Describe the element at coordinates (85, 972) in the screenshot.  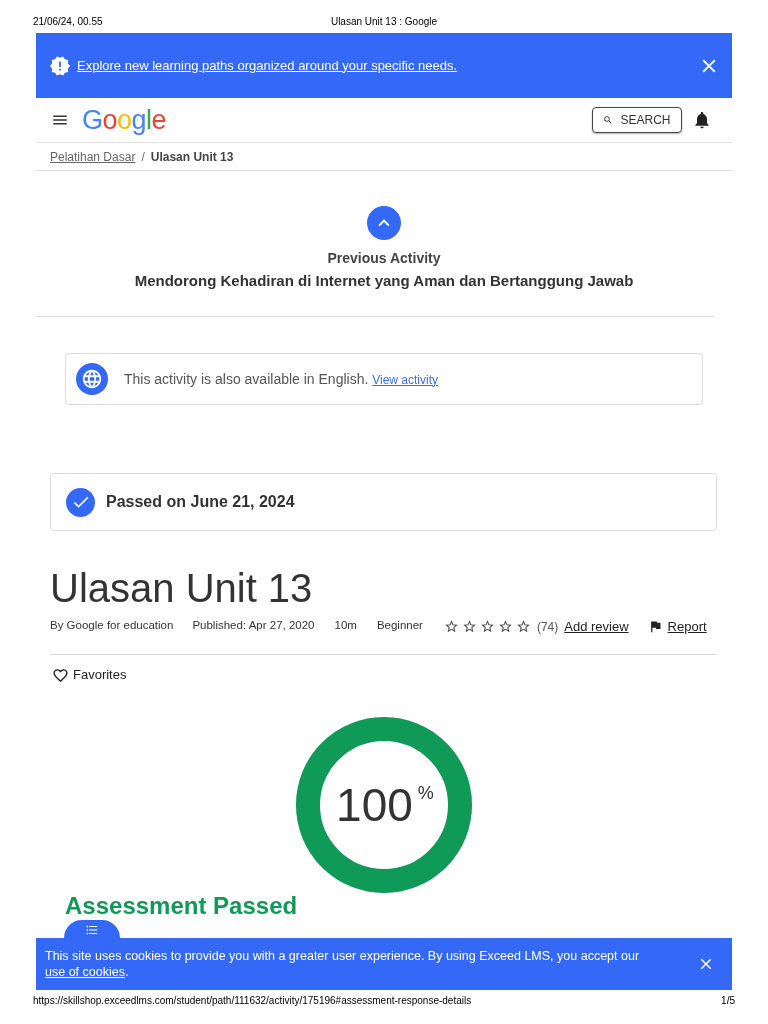
I see `cookie-policy-link: use of cookies` at that location.